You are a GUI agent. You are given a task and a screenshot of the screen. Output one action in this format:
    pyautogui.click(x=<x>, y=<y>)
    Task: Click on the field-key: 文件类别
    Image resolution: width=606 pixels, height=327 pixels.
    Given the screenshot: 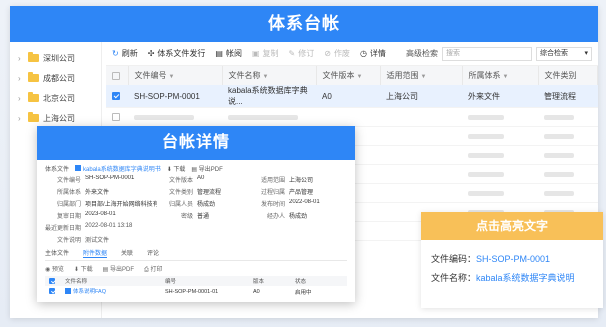 What is the action you would take?
    pyautogui.click(x=180, y=193)
    